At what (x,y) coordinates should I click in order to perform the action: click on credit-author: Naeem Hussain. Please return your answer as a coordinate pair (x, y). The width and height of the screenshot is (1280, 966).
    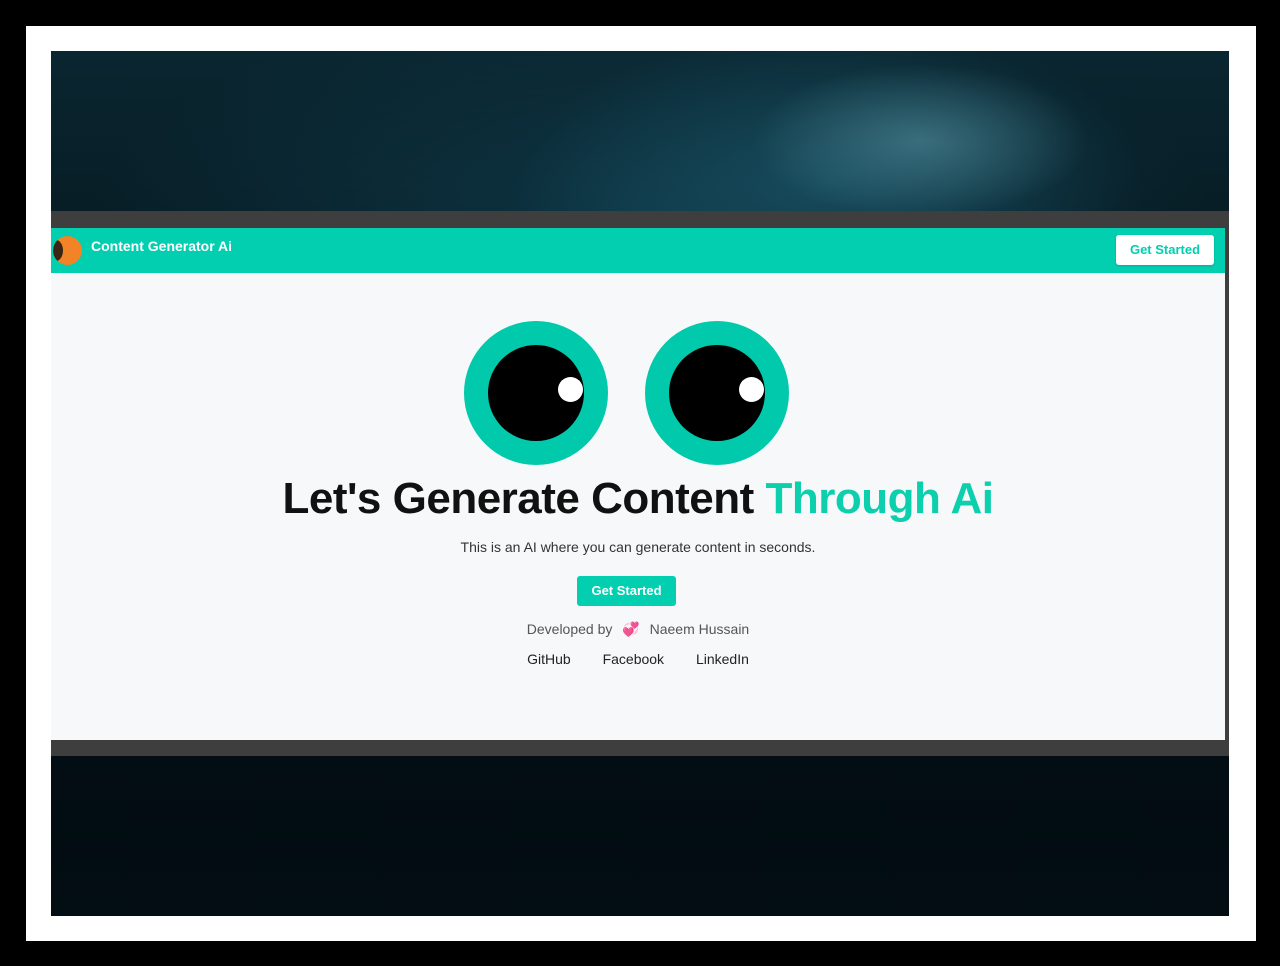
    Looking at the image, I should click on (699, 629).